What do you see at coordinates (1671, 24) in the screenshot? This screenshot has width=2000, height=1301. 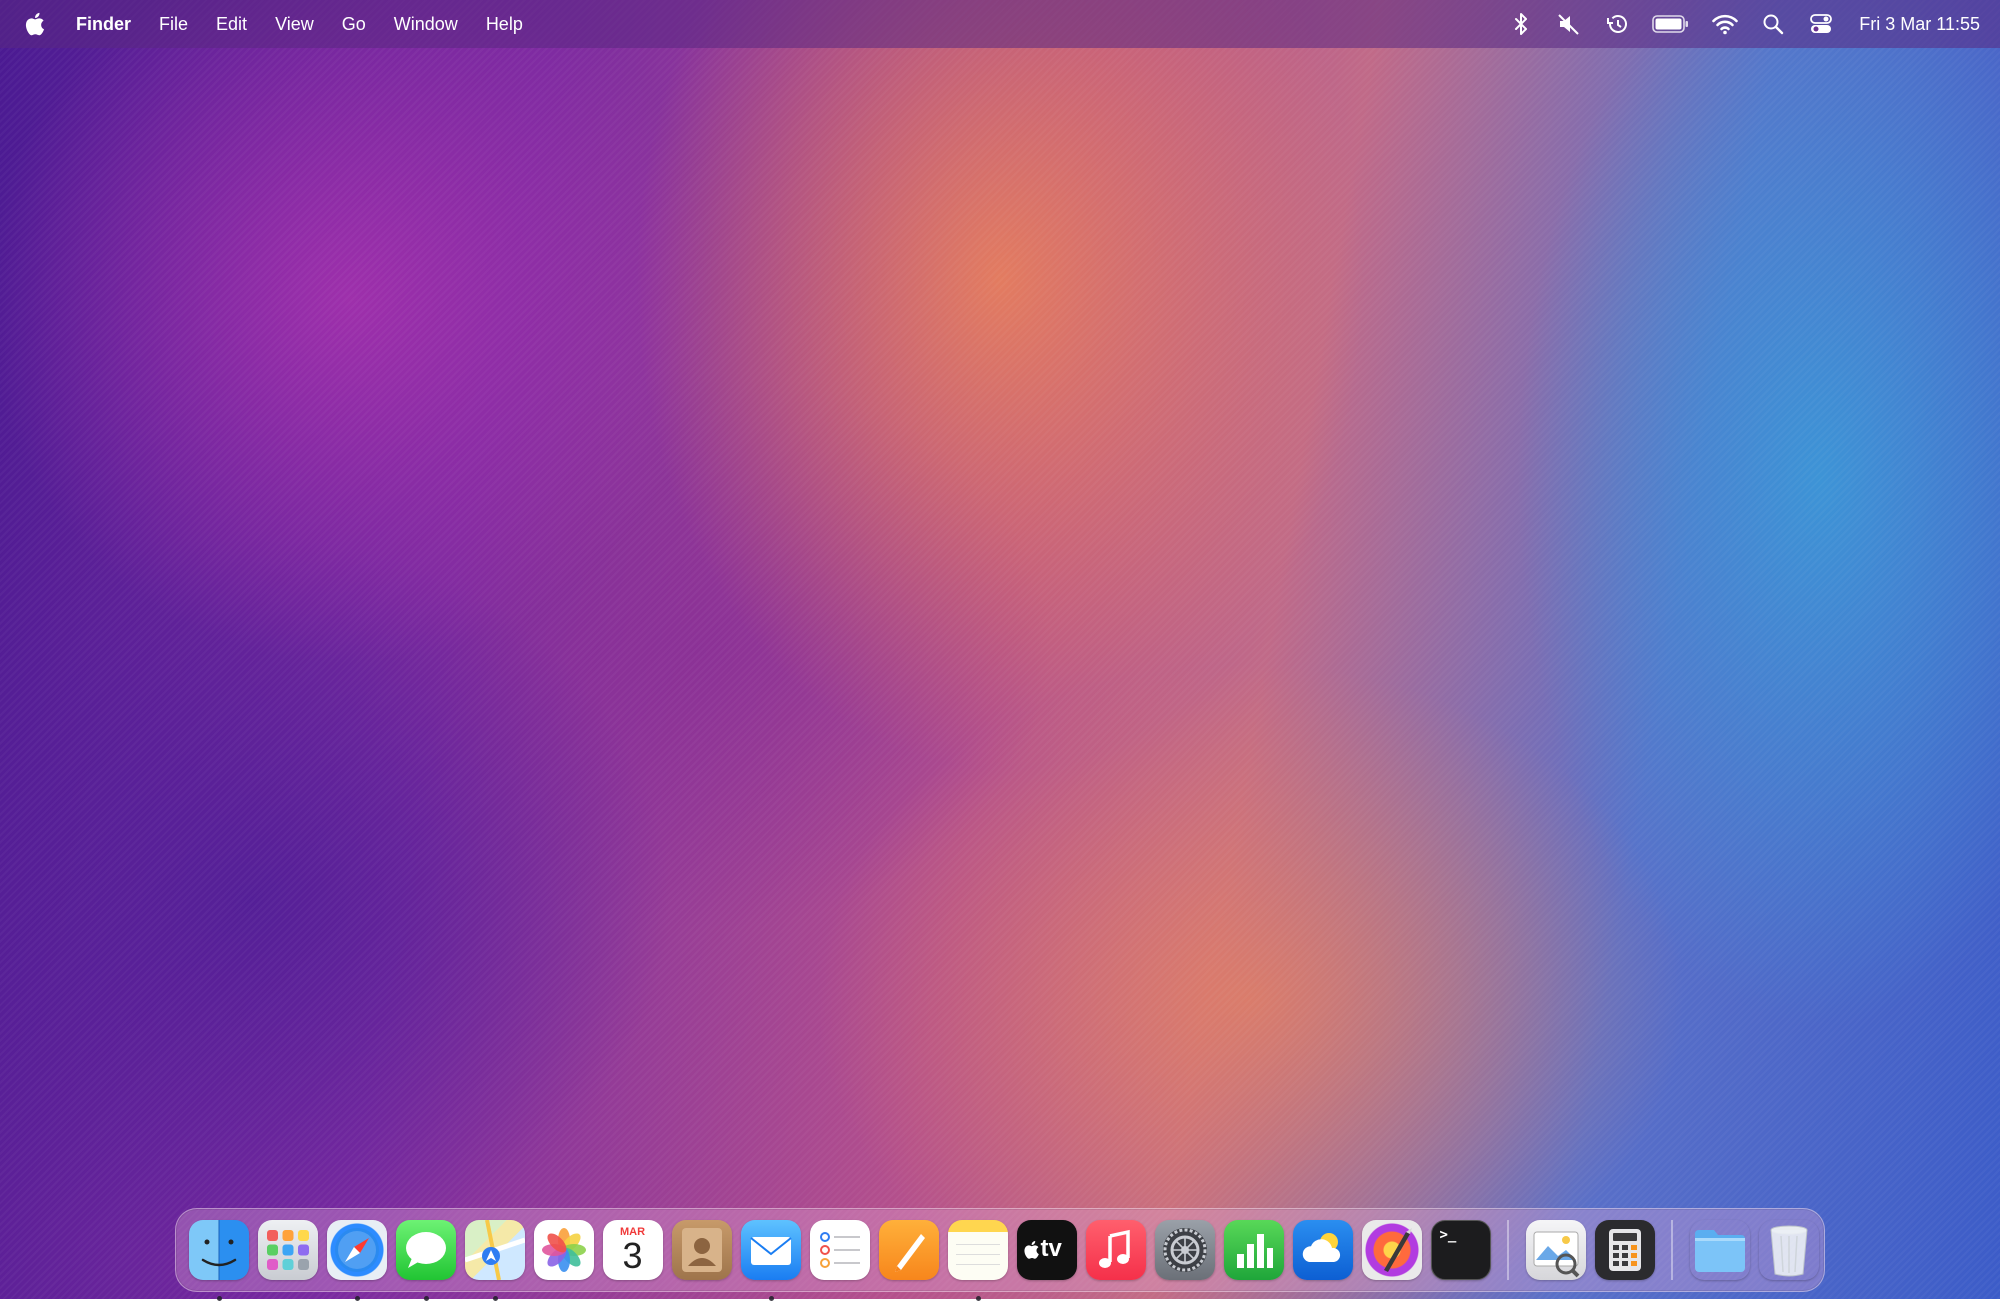 I see `battery-icon` at bounding box center [1671, 24].